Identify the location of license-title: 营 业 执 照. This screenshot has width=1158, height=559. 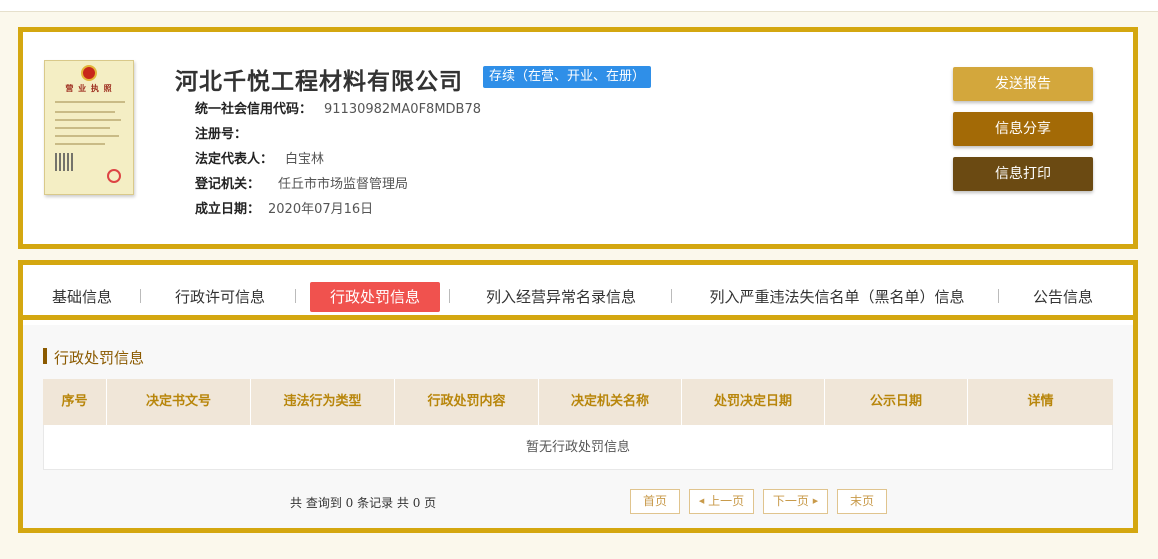
(89, 88).